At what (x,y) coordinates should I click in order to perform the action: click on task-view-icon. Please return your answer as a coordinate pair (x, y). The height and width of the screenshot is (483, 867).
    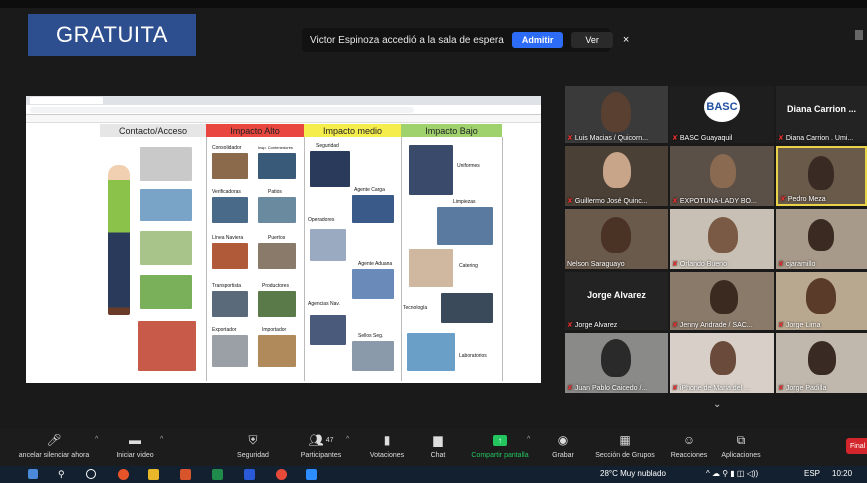
    Looking at the image, I should click on (91, 474).